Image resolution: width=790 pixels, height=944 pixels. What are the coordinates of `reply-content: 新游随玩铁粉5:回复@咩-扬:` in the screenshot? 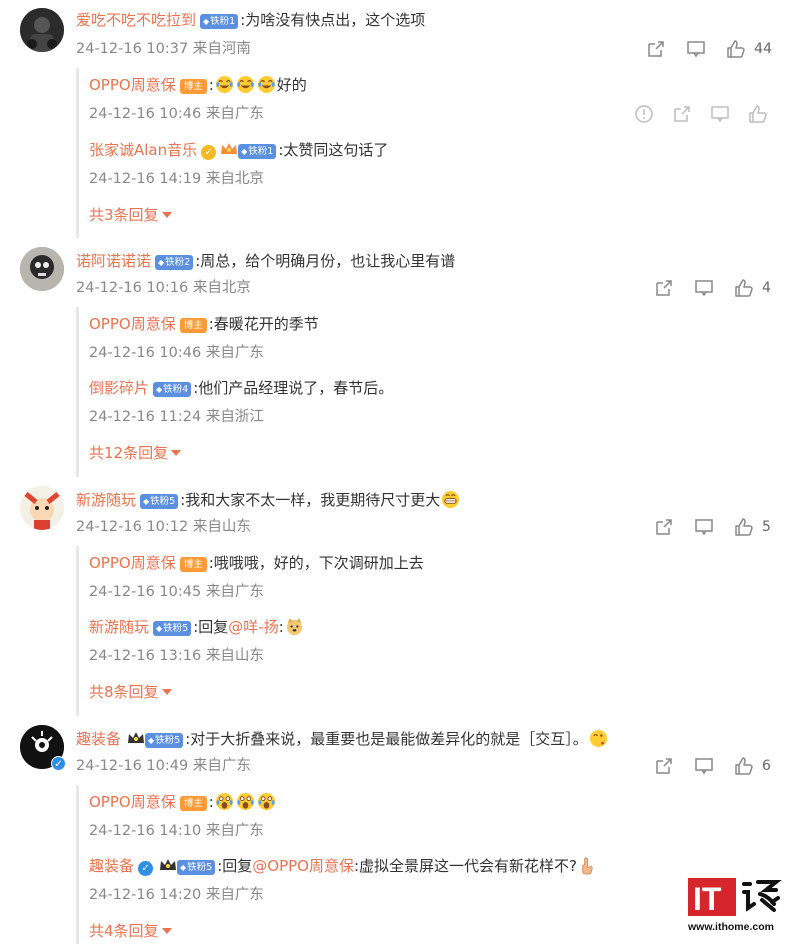 It's located at (197, 627).